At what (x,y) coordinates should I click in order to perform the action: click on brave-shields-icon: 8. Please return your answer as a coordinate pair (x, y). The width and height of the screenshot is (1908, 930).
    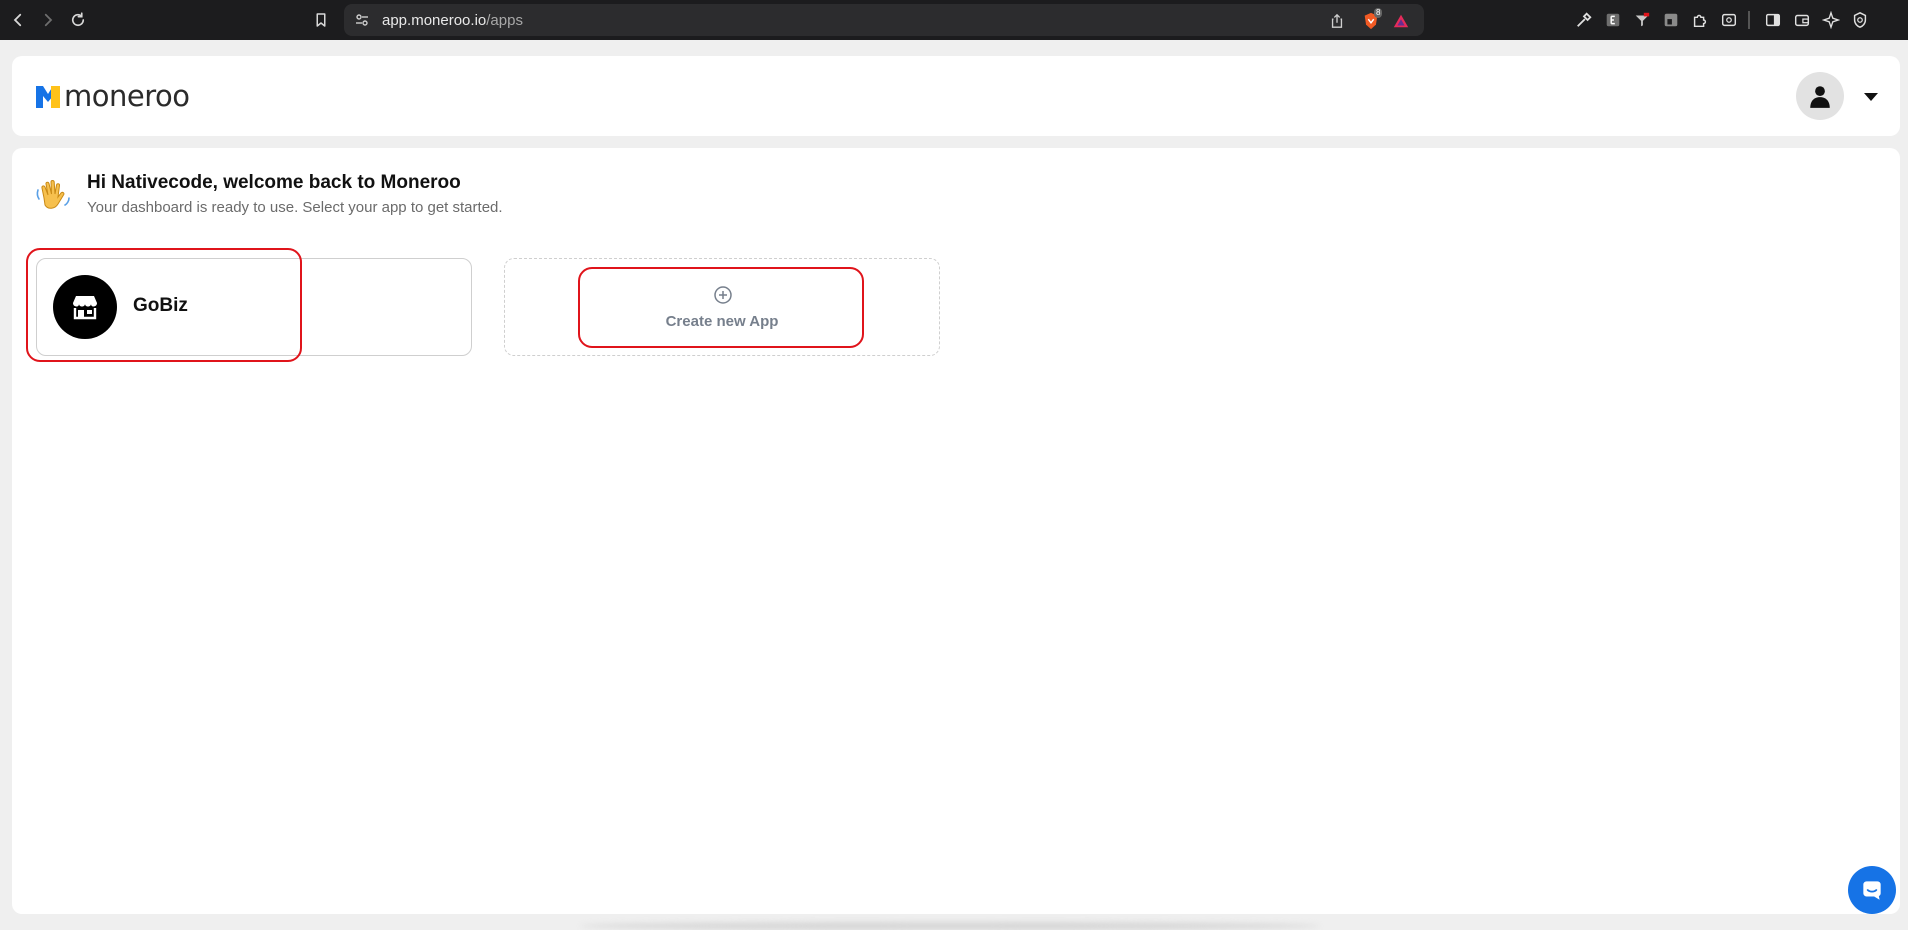
    Looking at the image, I should click on (1371, 19).